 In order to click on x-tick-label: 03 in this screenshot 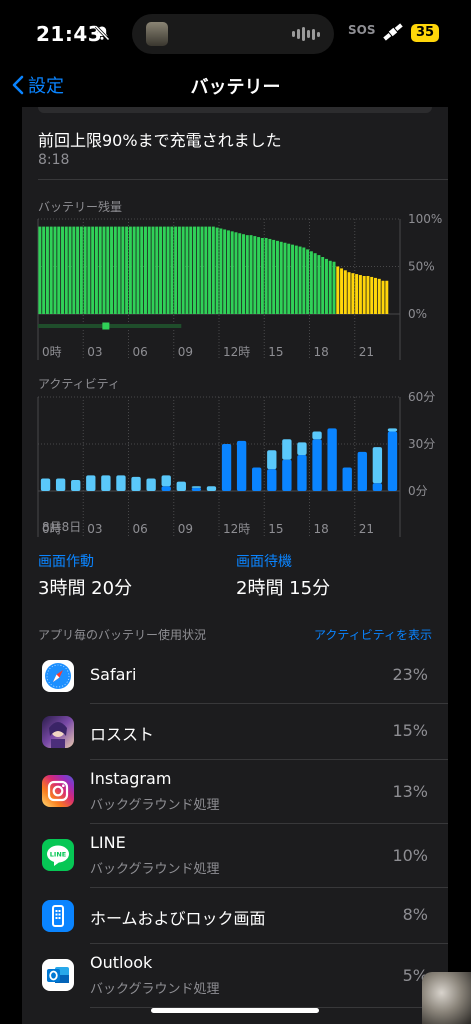, I will do `click(94, 529)`.